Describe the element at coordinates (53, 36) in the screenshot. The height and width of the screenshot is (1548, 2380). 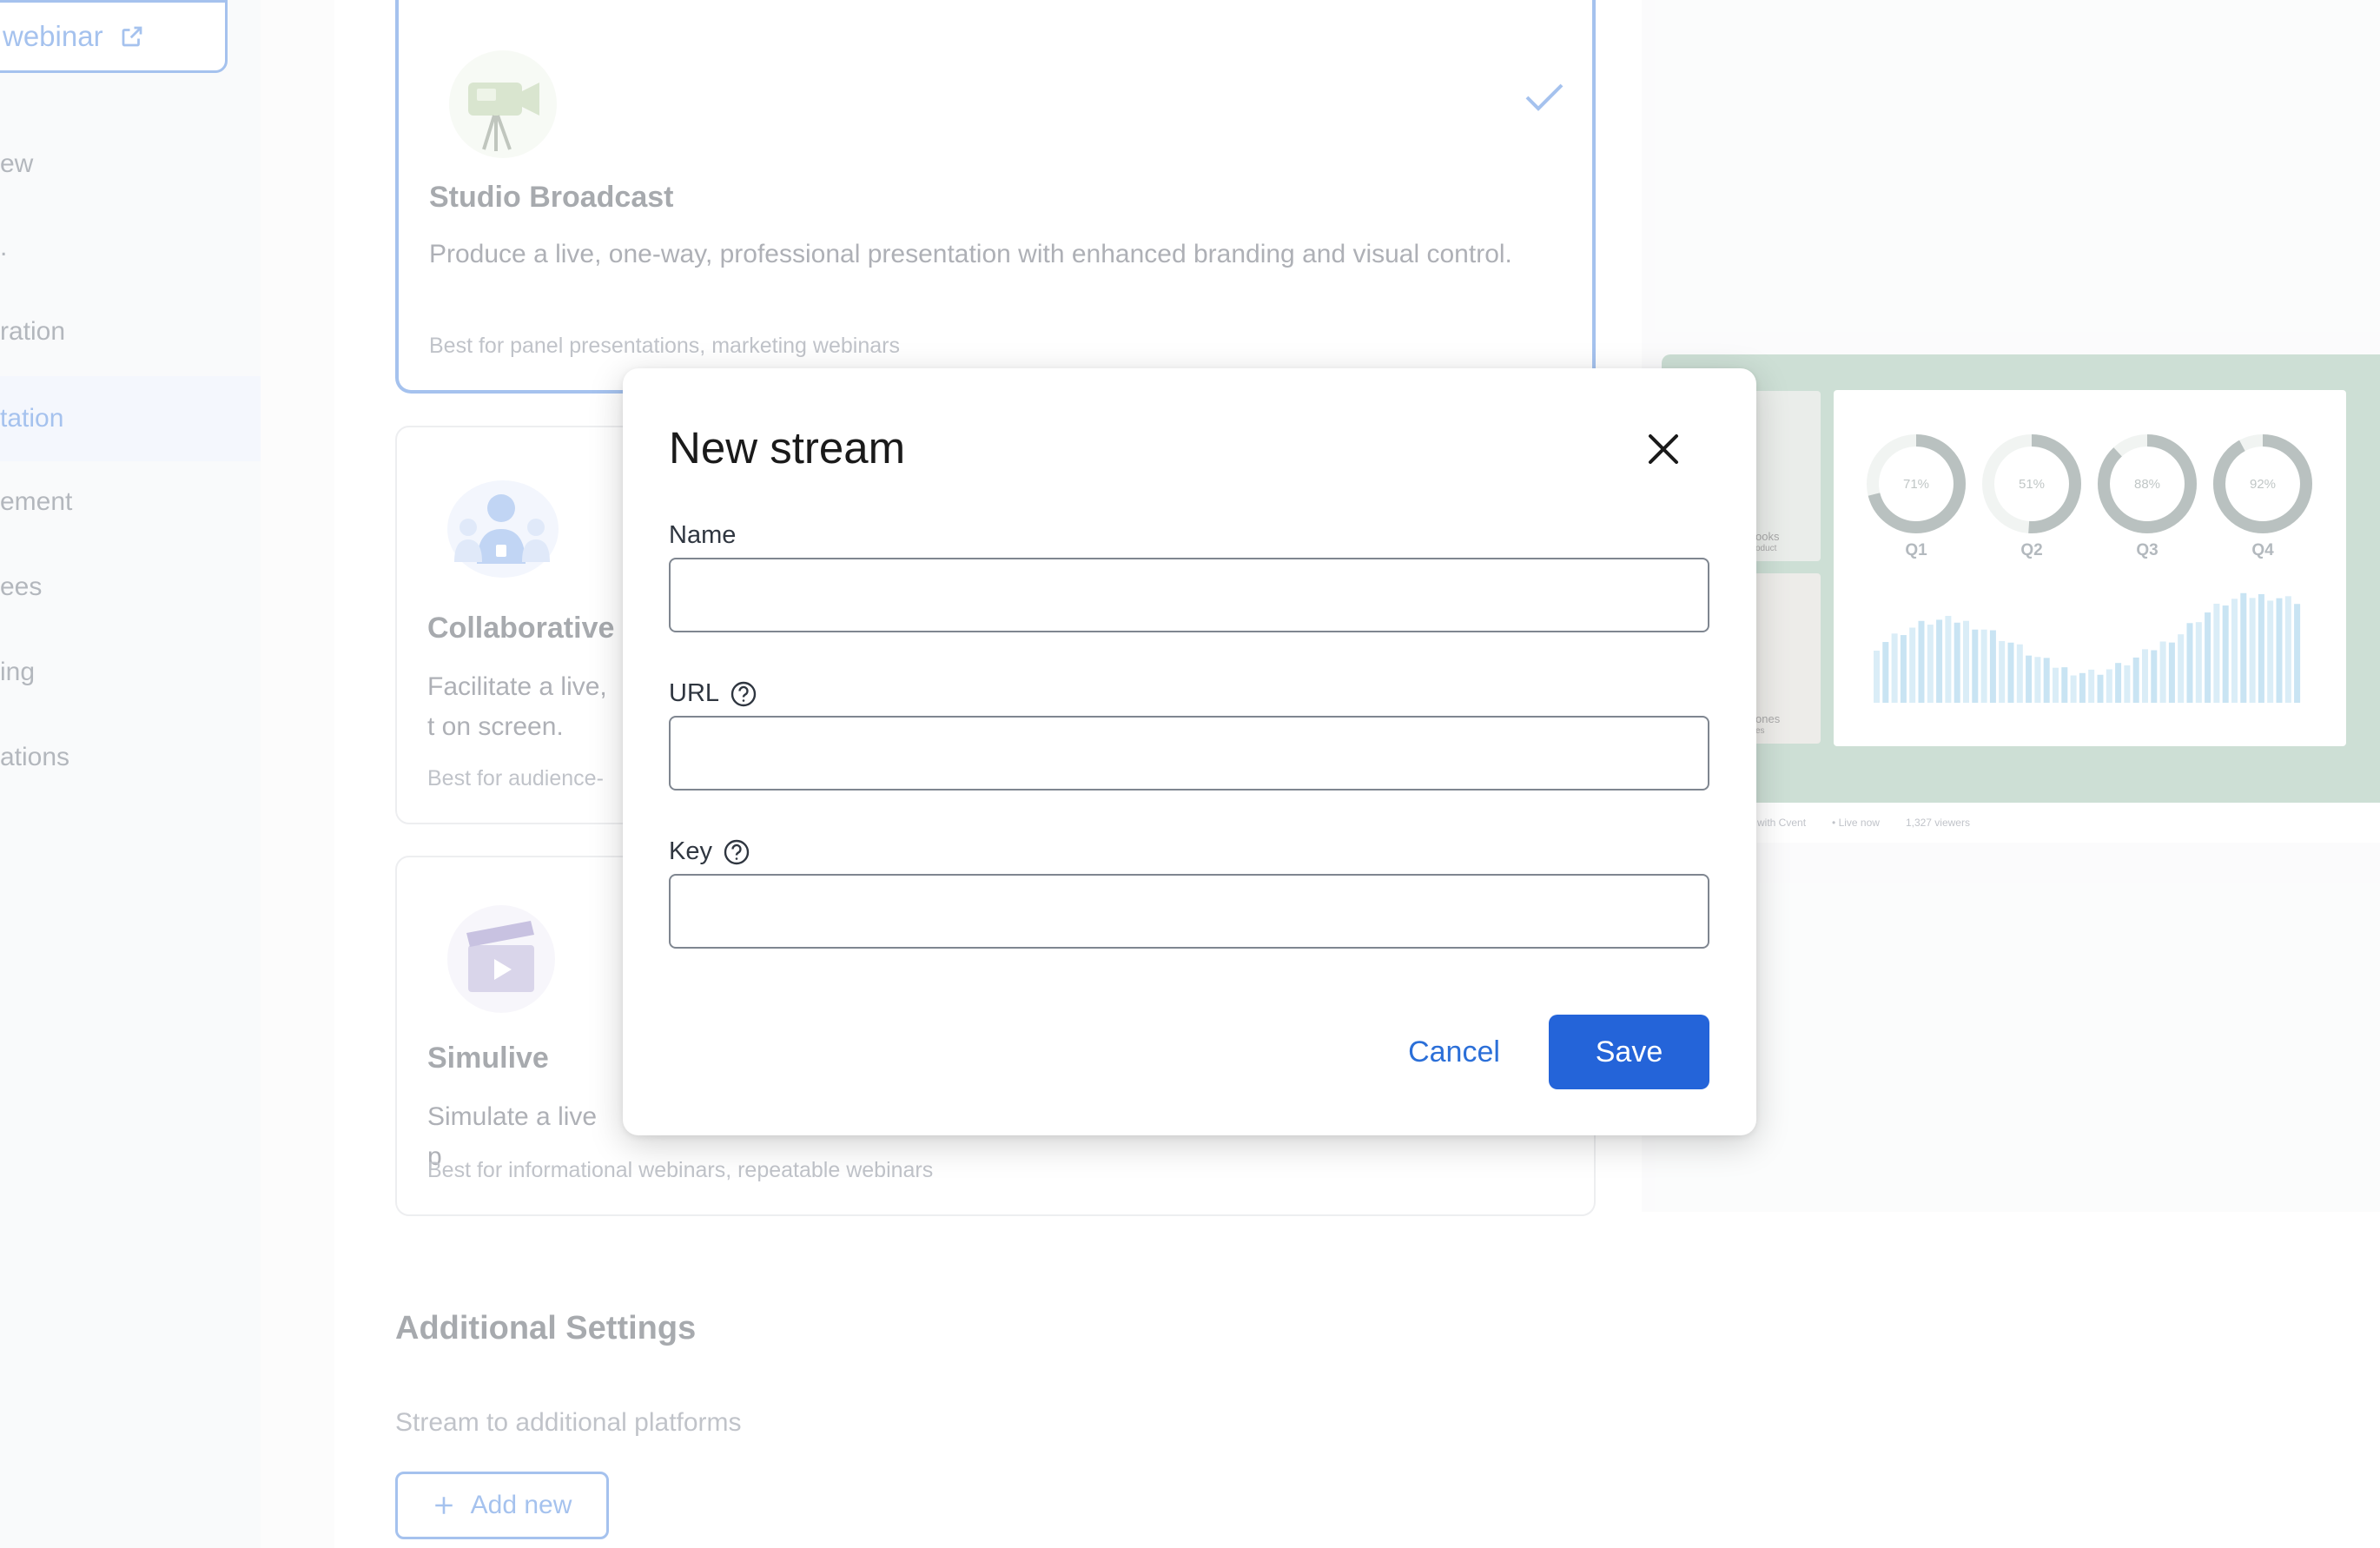
I see `view-webinar-label: webinar` at that location.